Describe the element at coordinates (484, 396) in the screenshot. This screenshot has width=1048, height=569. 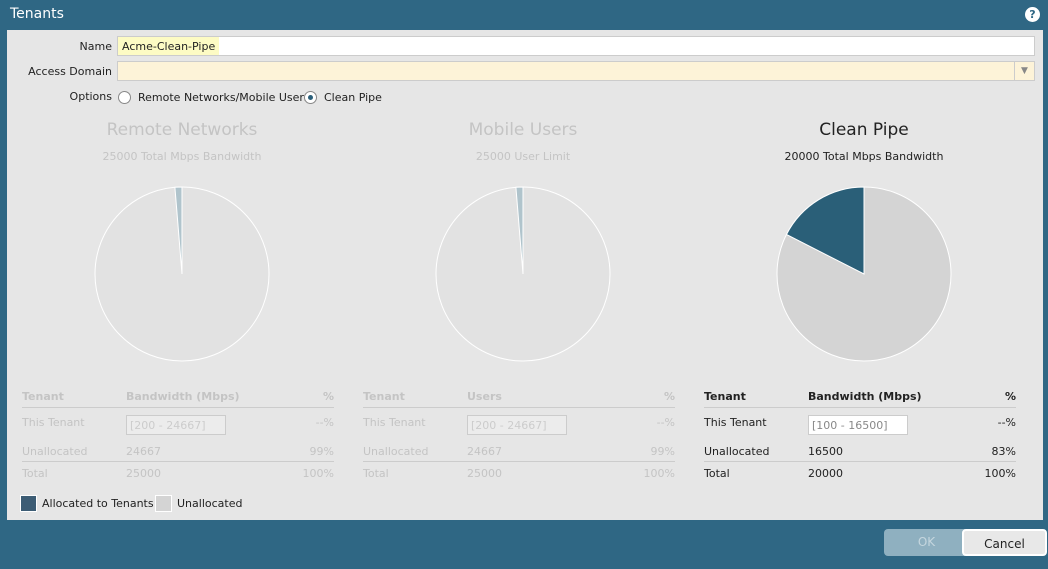
I see `col-value-header: Users` at that location.